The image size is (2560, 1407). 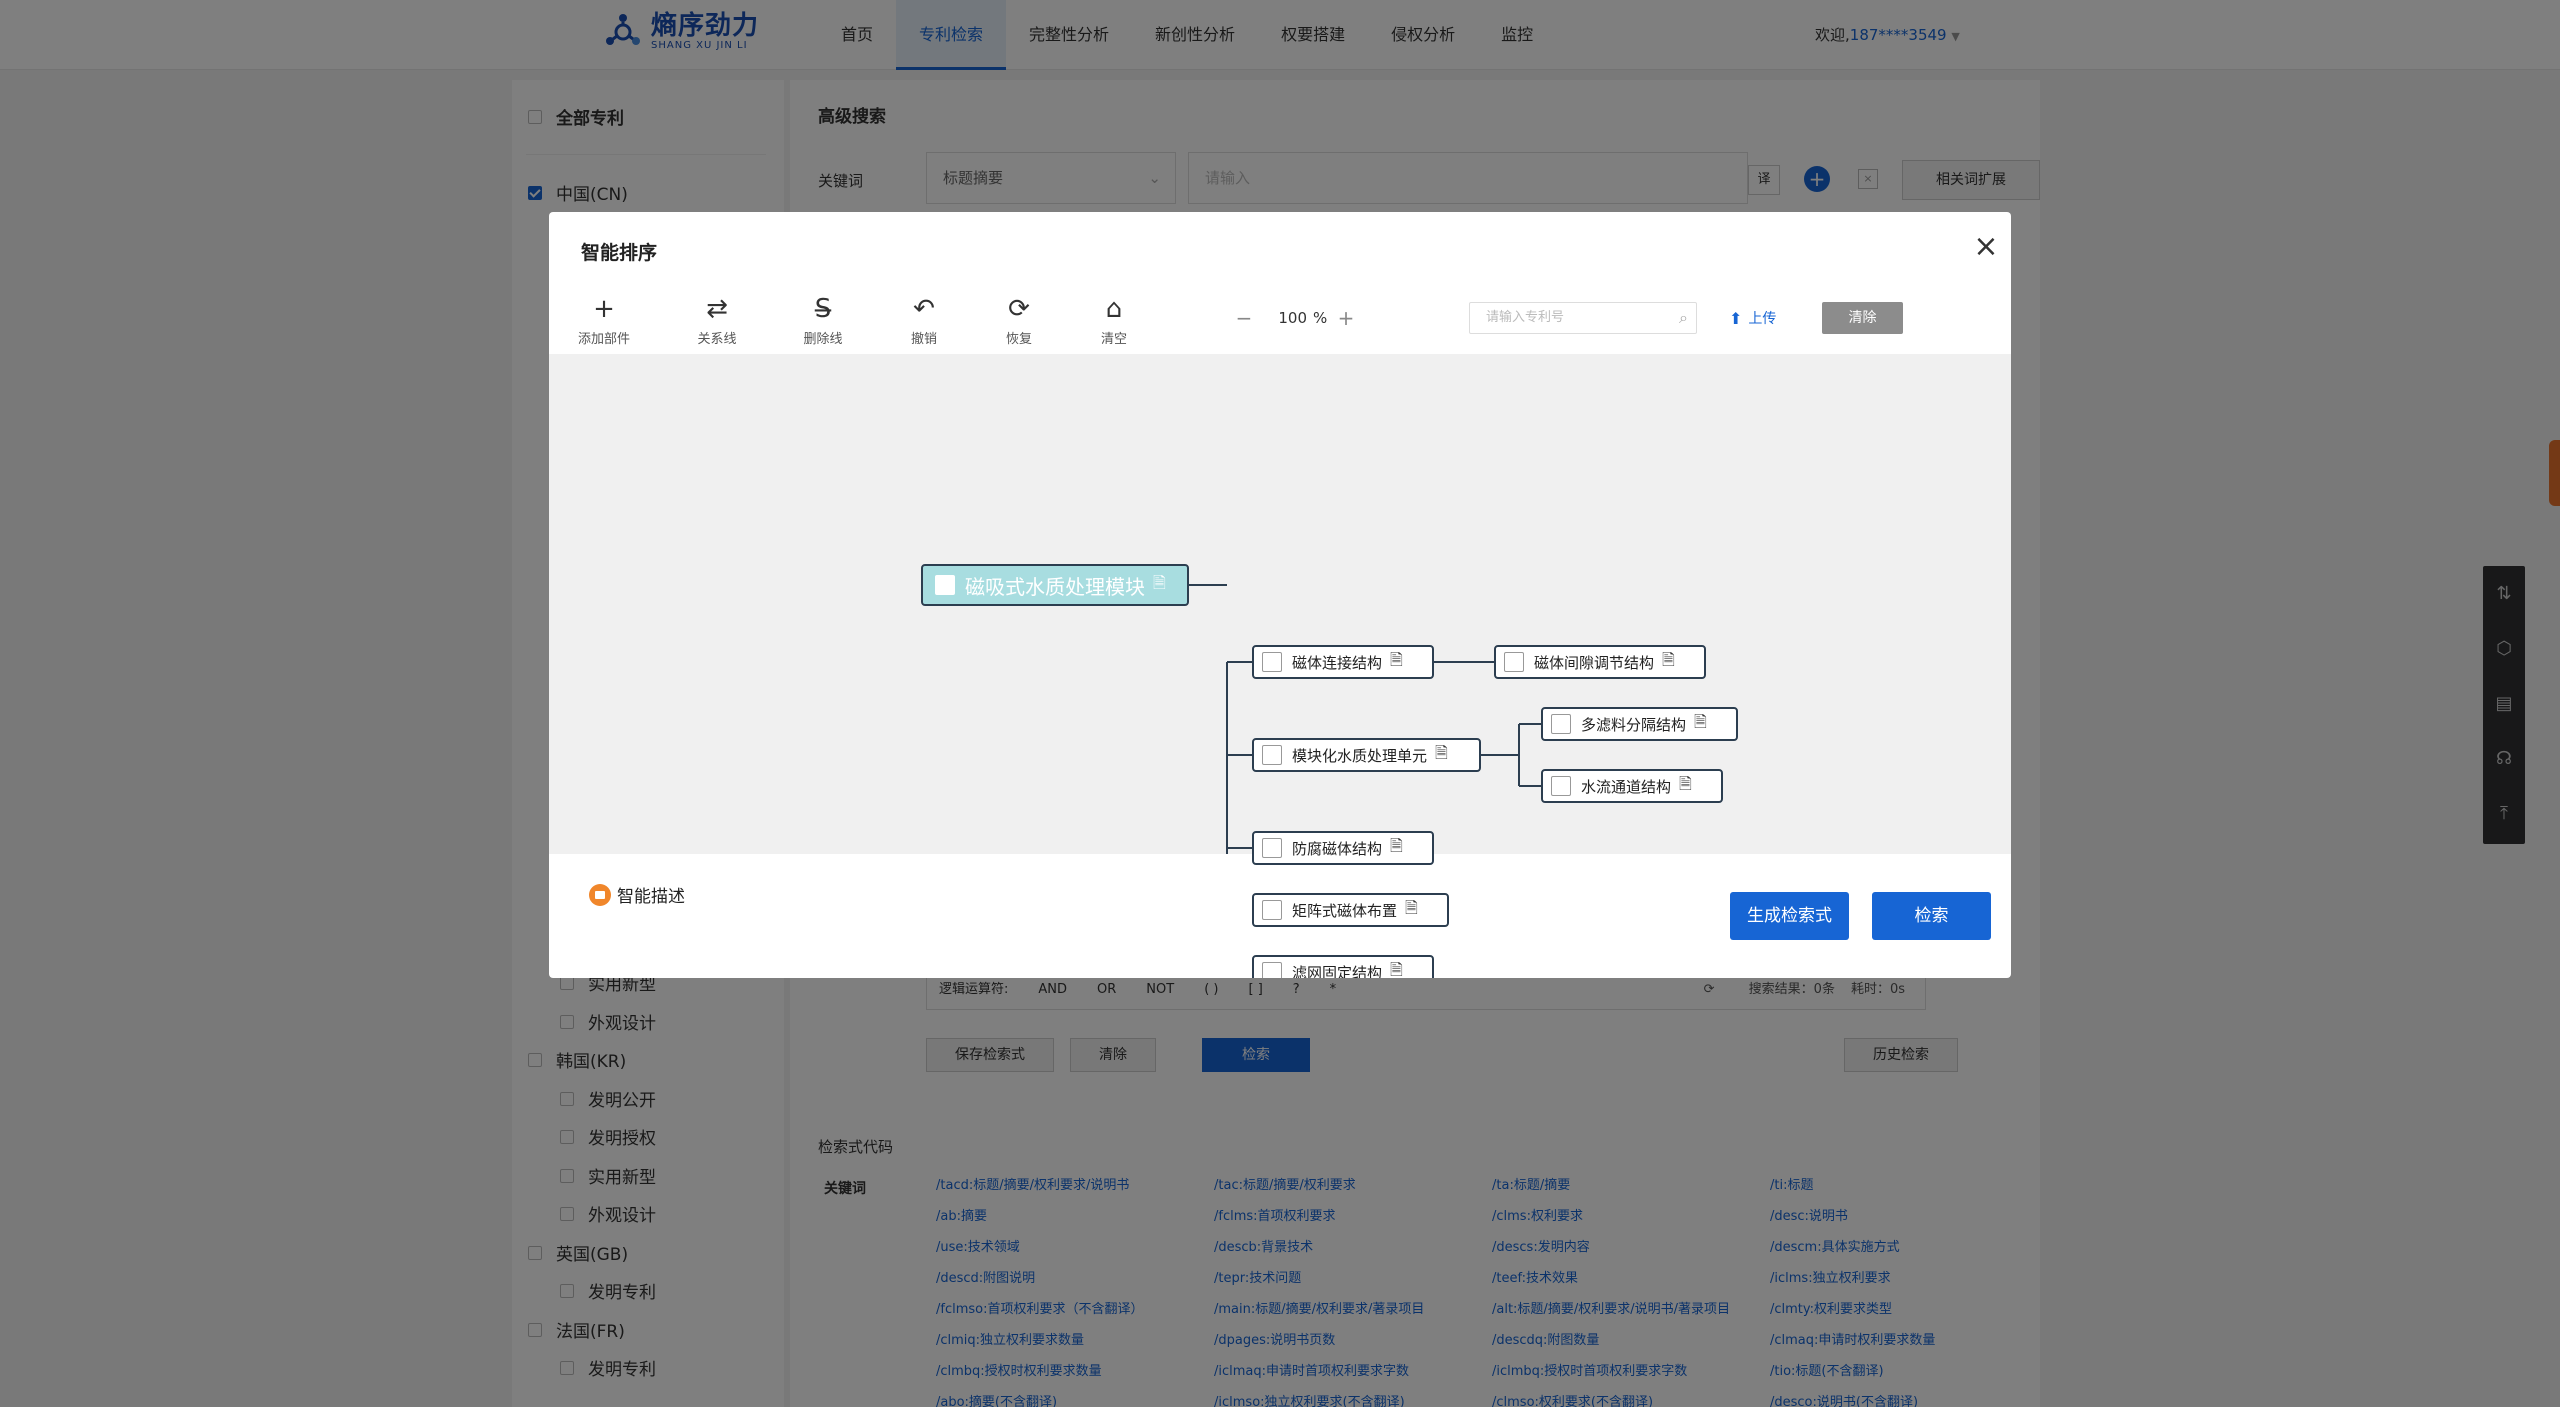 I want to click on tool-delete-line: S̶ 删除线, so click(x=823, y=320).